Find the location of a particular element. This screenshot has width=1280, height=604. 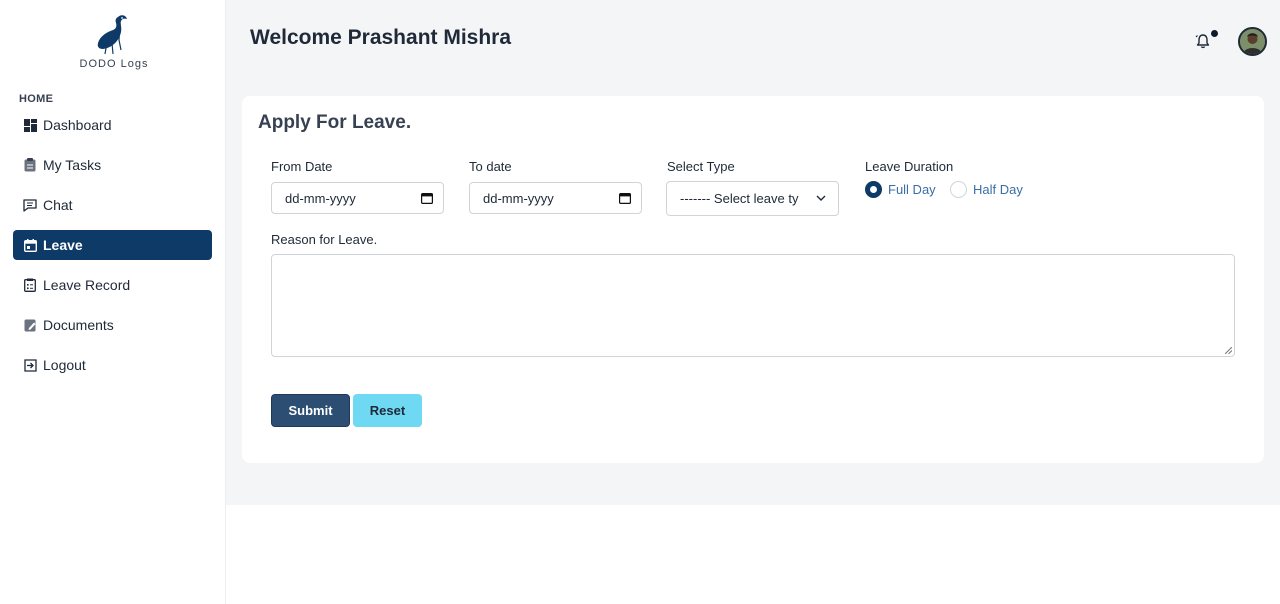

resize-handle-icon is located at coordinates (1228, 350).